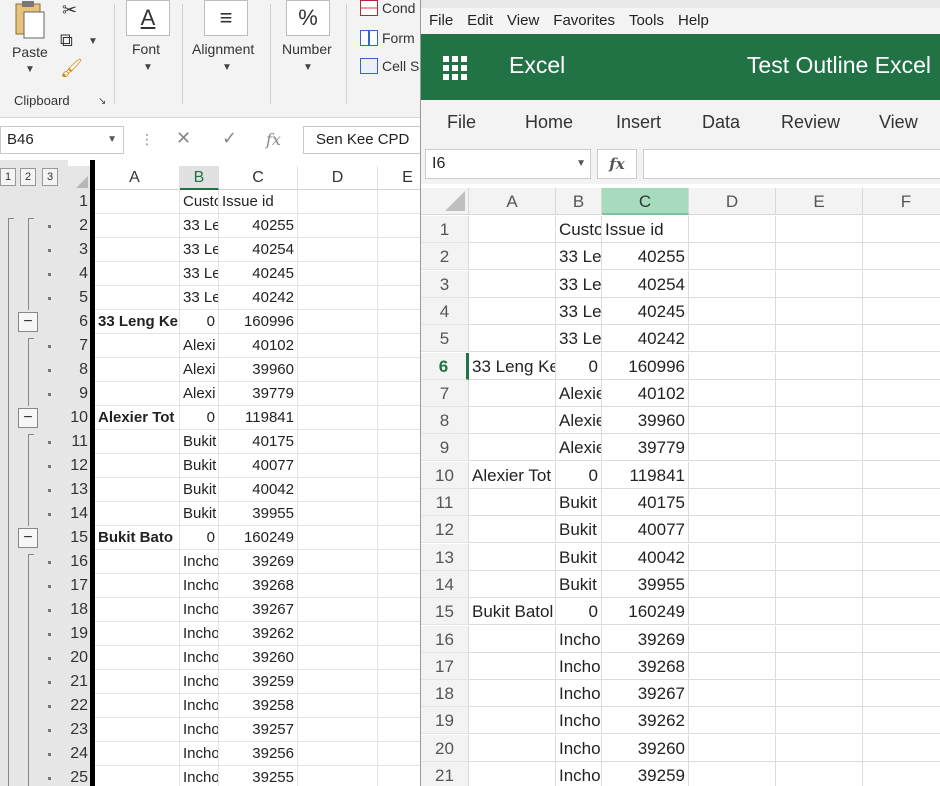 The height and width of the screenshot is (786, 940). I want to click on cell-a19, so click(137, 634).